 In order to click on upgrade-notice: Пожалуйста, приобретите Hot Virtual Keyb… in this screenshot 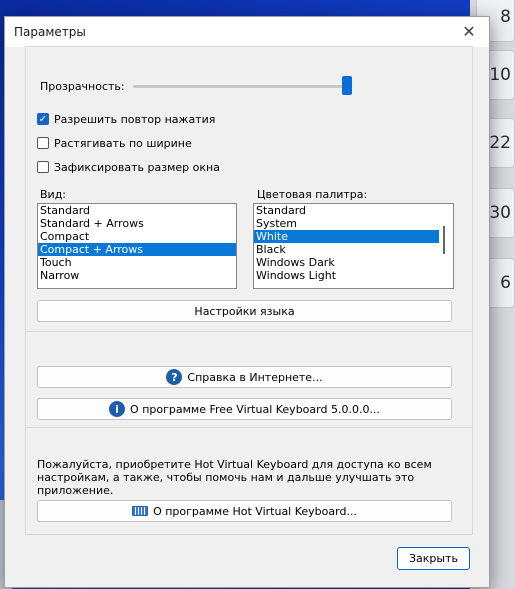, I will do `click(234, 477)`.